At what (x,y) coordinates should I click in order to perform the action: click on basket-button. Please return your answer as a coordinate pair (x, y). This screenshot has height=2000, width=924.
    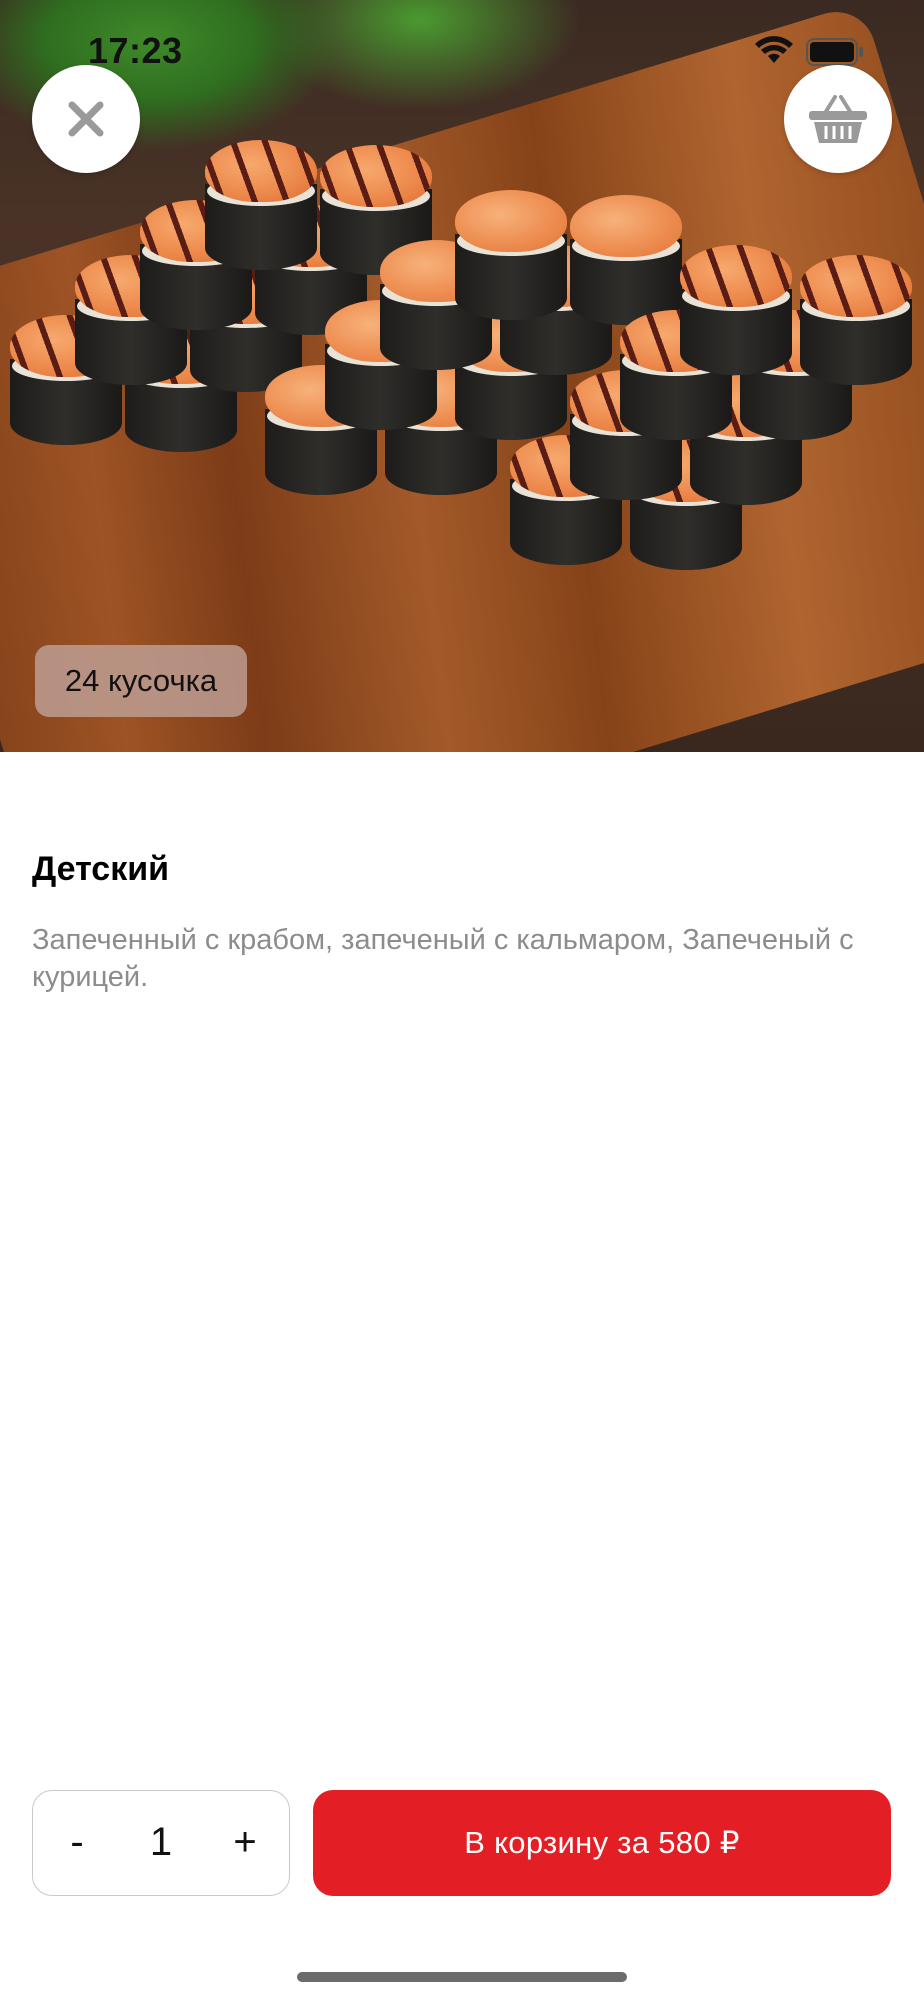
    Looking at the image, I should click on (838, 119).